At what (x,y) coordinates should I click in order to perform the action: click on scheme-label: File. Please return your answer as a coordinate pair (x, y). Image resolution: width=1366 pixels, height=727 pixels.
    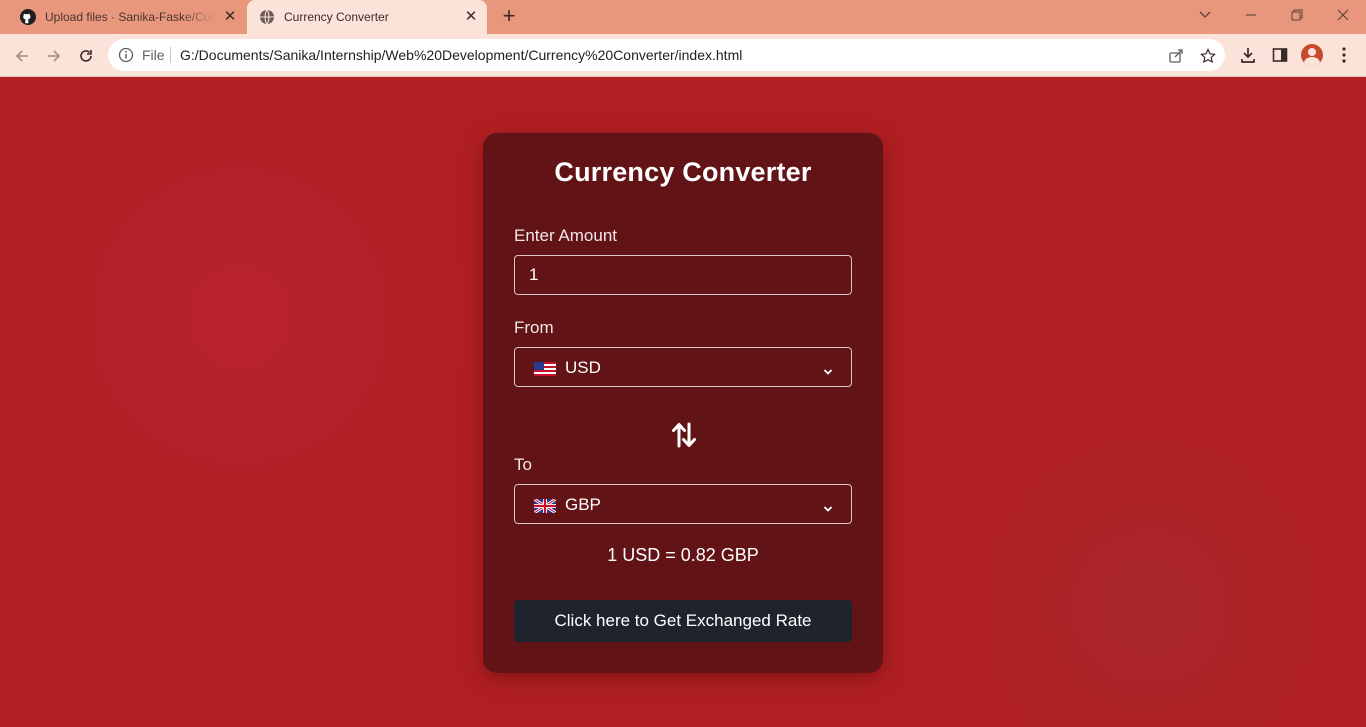
    Looking at the image, I should click on (153, 55).